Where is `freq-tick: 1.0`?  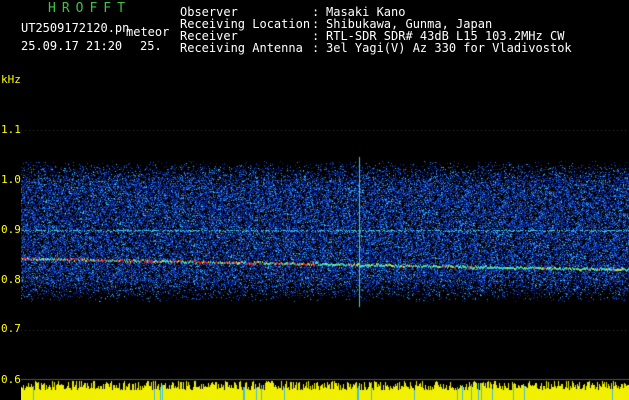
freq-tick: 1.0 is located at coordinates (11, 179).